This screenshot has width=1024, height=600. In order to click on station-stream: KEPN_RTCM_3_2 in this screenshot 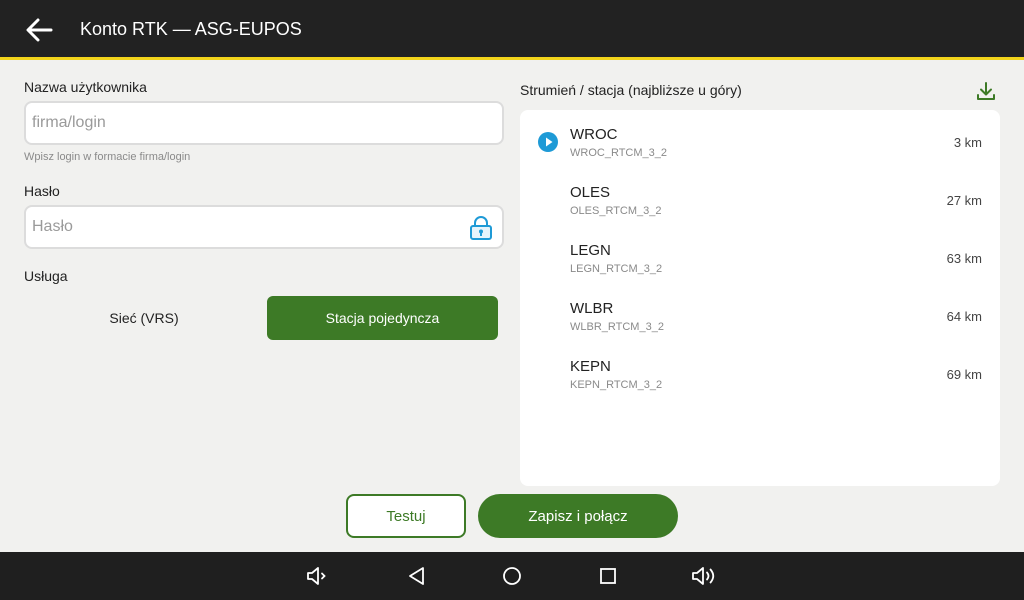, I will do `click(616, 385)`.